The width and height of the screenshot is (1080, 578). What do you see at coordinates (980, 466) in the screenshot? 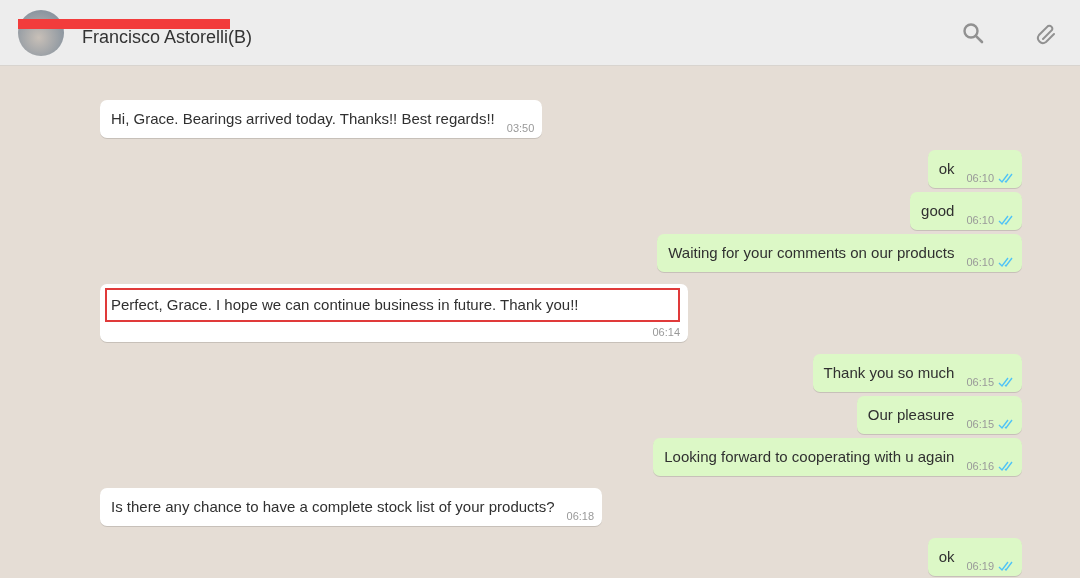
I see `message-time: 06:16` at bounding box center [980, 466].